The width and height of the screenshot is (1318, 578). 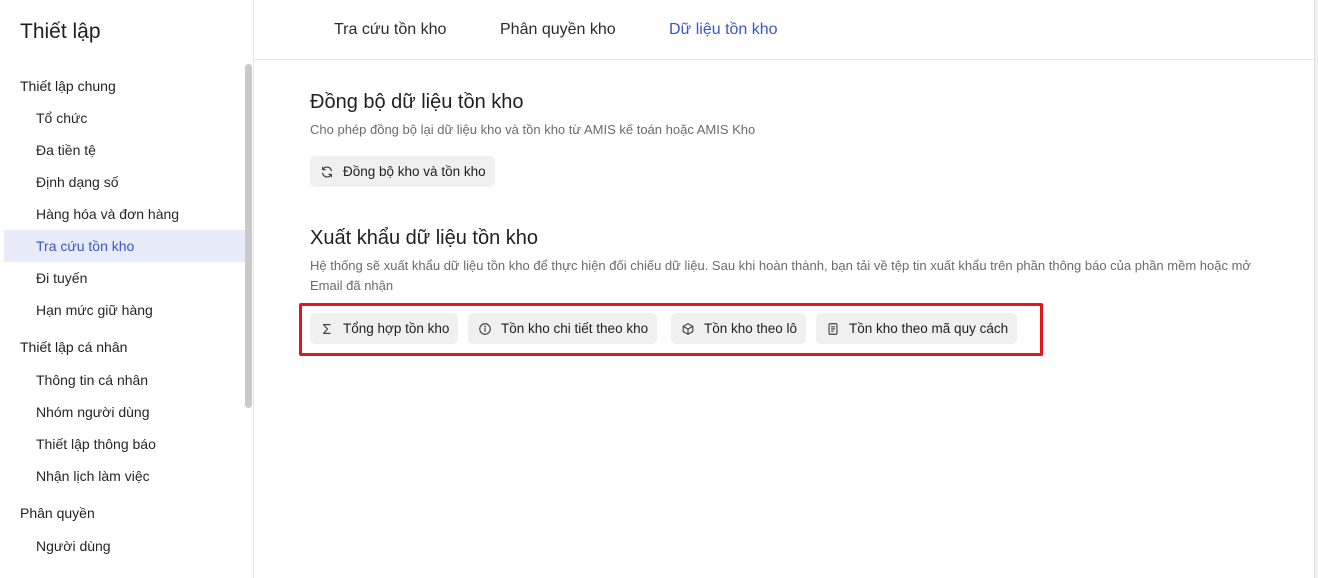 I want to click on sidebar-item-hold-limit: Hạn mức giữ hàng, so click(x=124, y=310).